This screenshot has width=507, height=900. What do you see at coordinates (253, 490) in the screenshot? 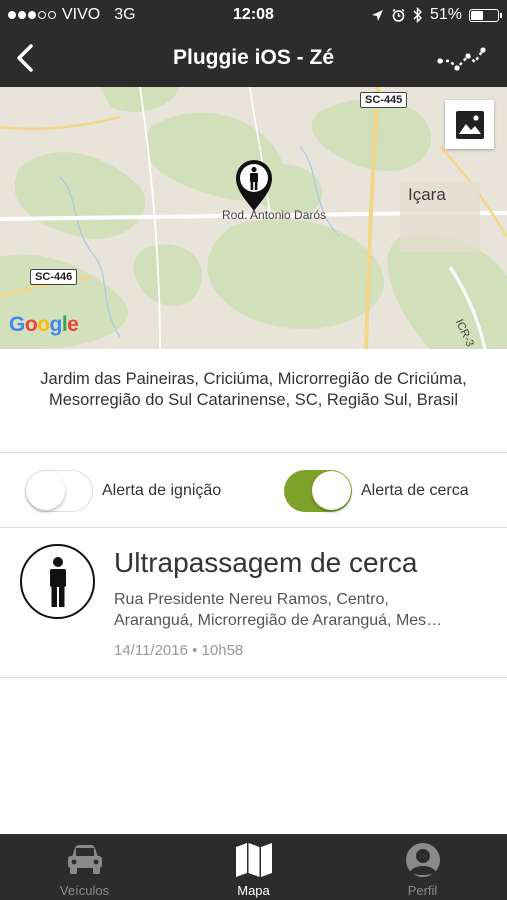
I see `alert-toggles: Alerta de ignição Alerta de cerca` at bounding box center [253, 490].